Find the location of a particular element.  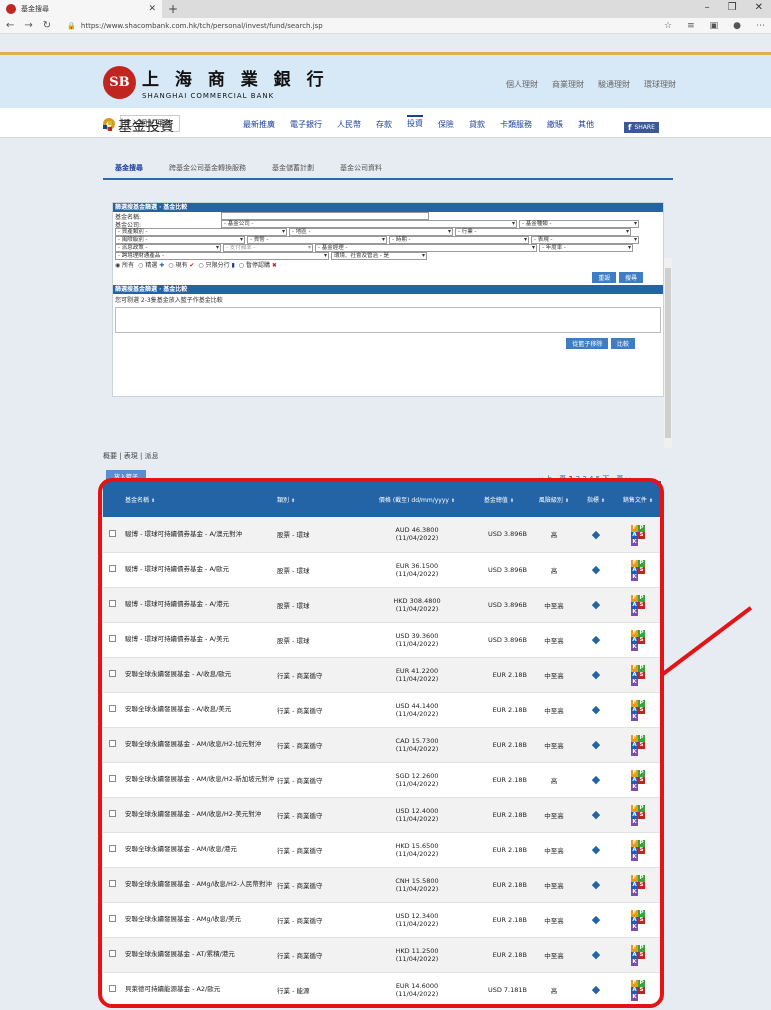

risk-select: - 風險級別 - is located at coordinates (180, 240).